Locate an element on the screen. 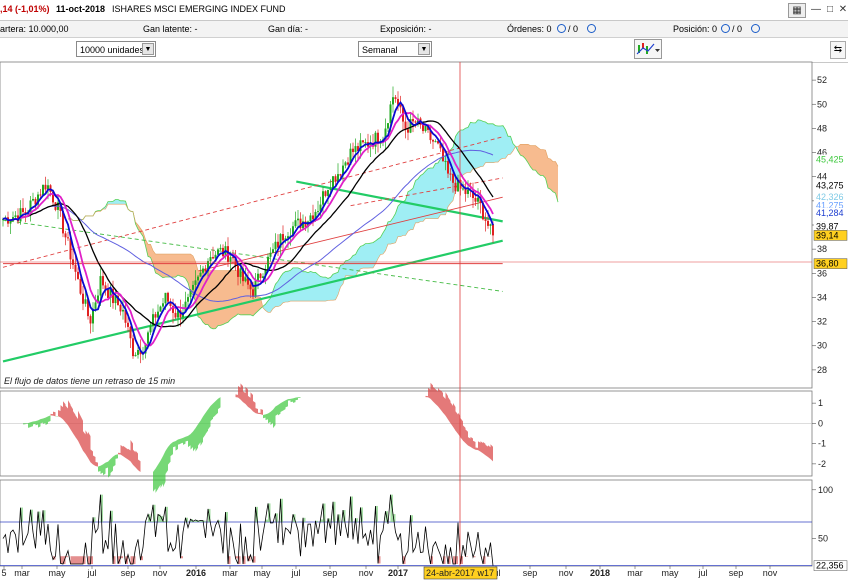 This screenshot has height=582, width=848. rsi-overbought-fill is located at coordinates (151, 522).